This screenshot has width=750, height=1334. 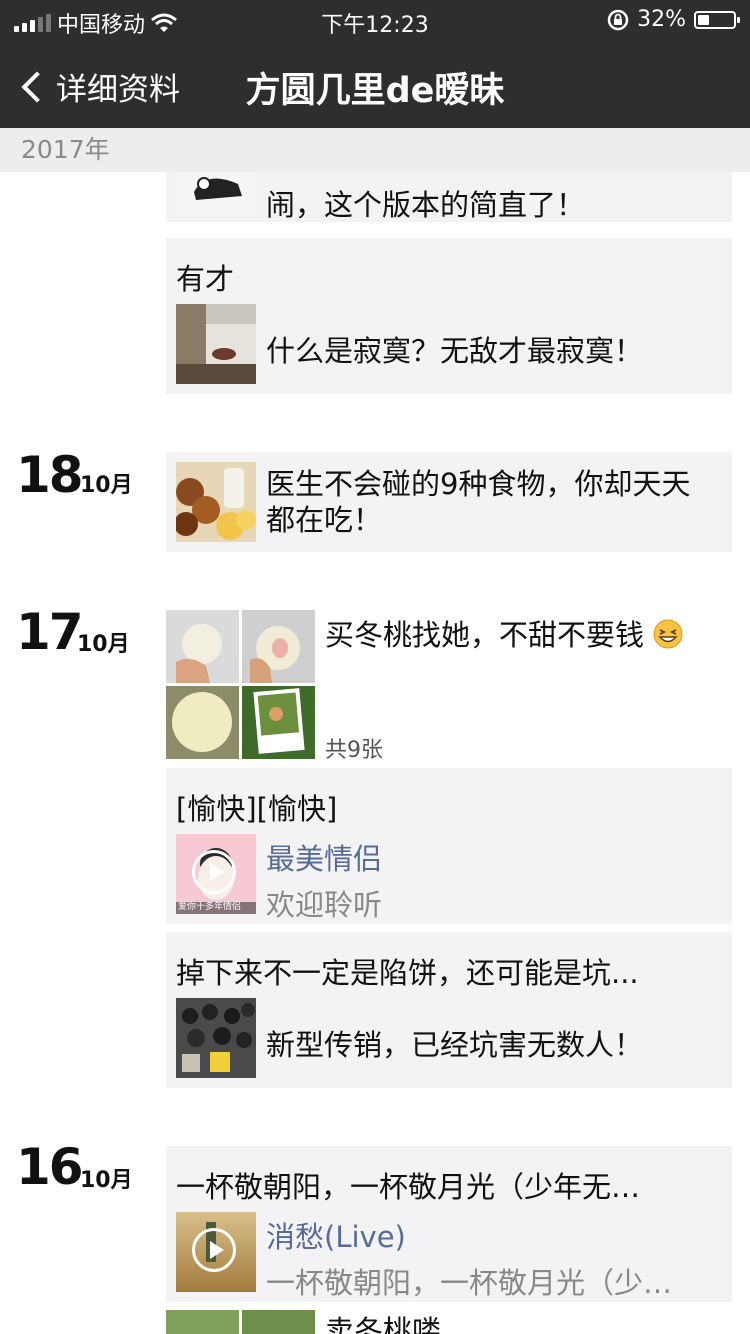 What do you see at coordinates (717, 19) in the screenshot?
I see `battery-icon` at bounding box center [717, 19].